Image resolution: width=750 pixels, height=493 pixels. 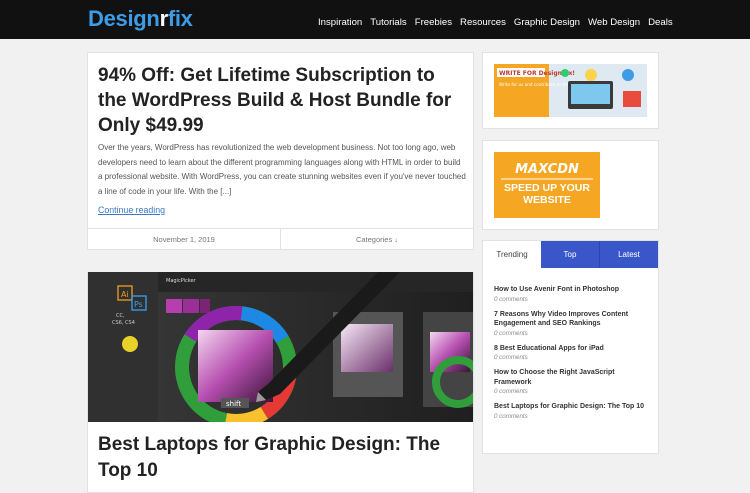 What do you see at coordinates (124, 18) in the screenshot?
I see `logo-text-design: Design` at bounding box center [124, 18].